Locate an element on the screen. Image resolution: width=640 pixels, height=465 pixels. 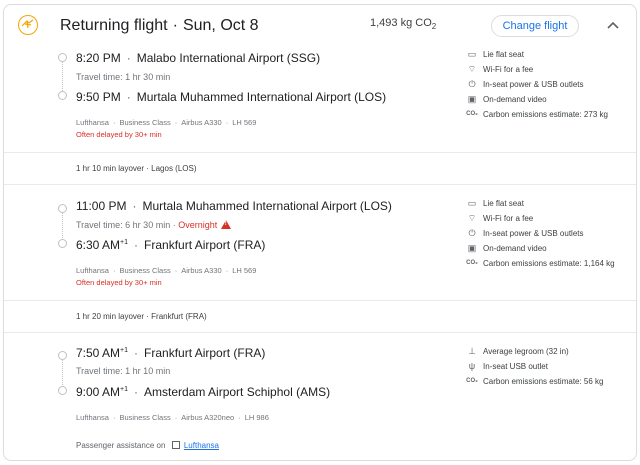
layover-row: 1 hr 10 min layover · Lagos (LOS) is located at coordinates (320, 168).